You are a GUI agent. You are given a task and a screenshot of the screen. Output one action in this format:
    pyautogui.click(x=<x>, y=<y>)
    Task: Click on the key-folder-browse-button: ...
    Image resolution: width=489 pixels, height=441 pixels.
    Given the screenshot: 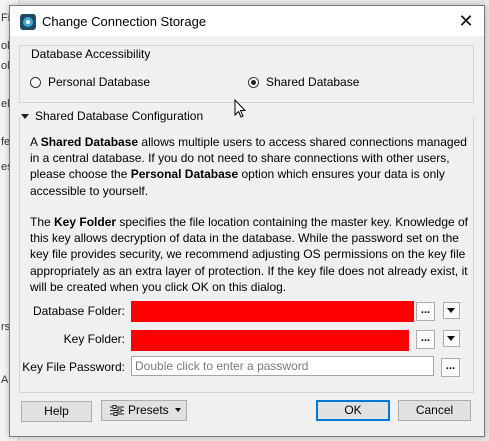 What is the action you would take?
    pyautogui.click(x=425, y=339)
    